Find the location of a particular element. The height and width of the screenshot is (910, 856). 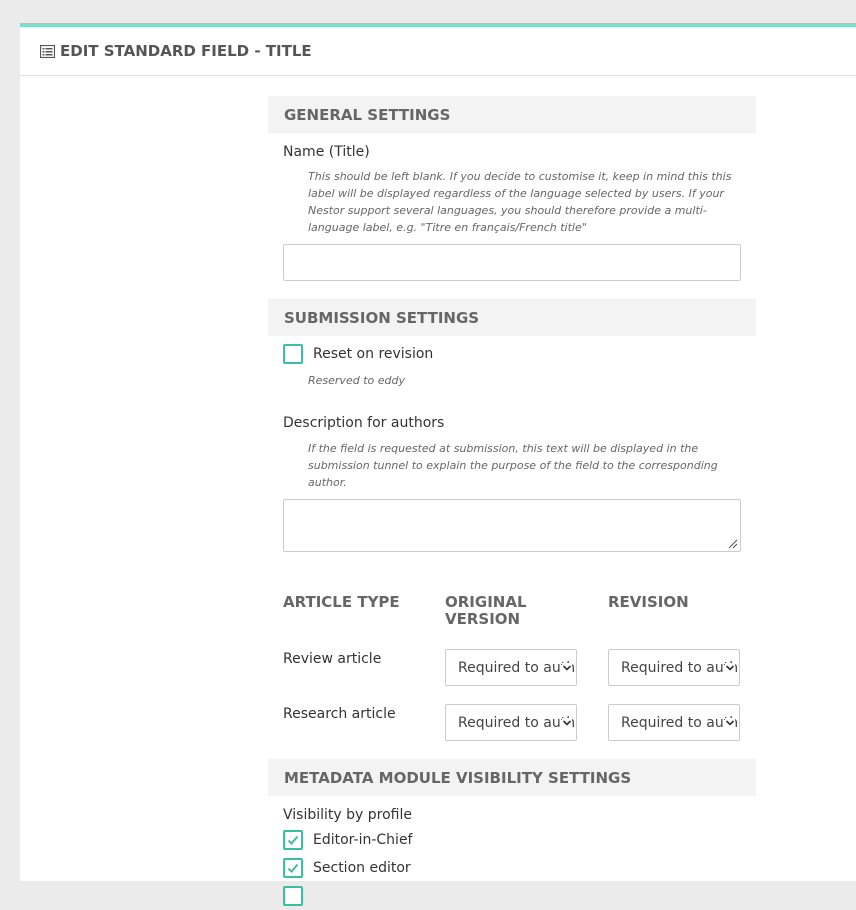

description-label: Description for authors is located at coordinates (364, 423).